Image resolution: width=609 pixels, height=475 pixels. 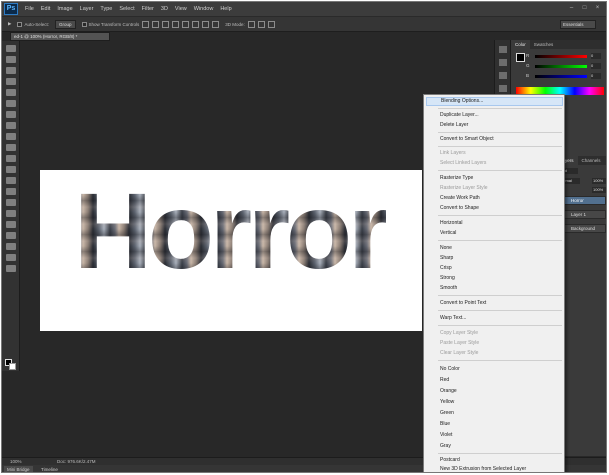 What do you see at coordinates (11, 180) in the screenshot?
I see `blur-tool-icon` at bounding box center [11, 180].